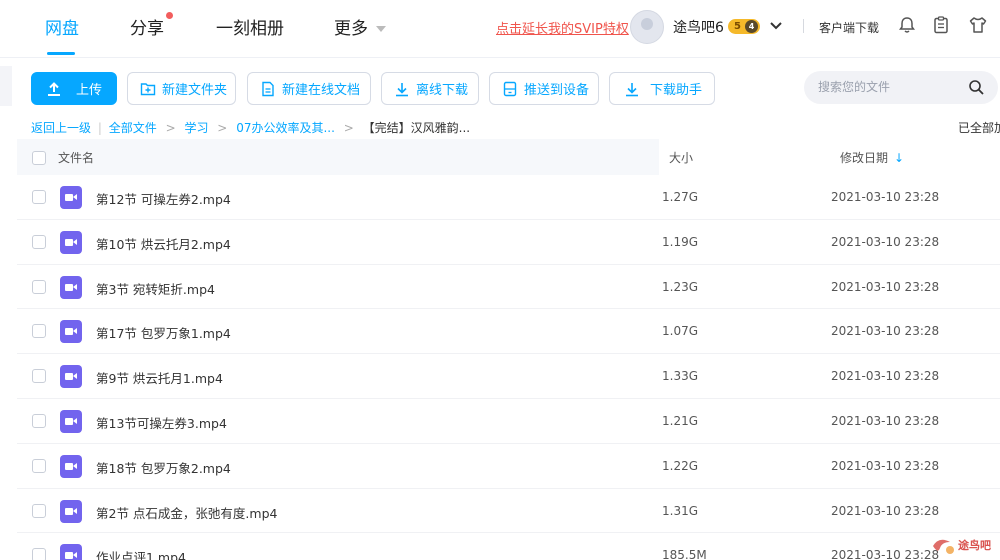 This screenshot has width=1000, height=560. Describe the element at coordinates (676, 90) in the screenshot. I see `download-helper-label: 下载助手` at that location.